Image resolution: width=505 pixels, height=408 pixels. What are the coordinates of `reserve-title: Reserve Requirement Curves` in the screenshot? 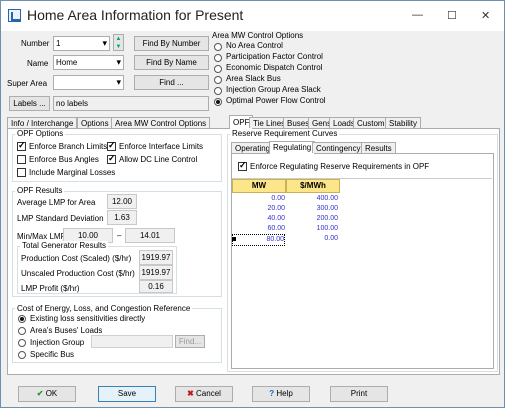 It's located at (285, 133).